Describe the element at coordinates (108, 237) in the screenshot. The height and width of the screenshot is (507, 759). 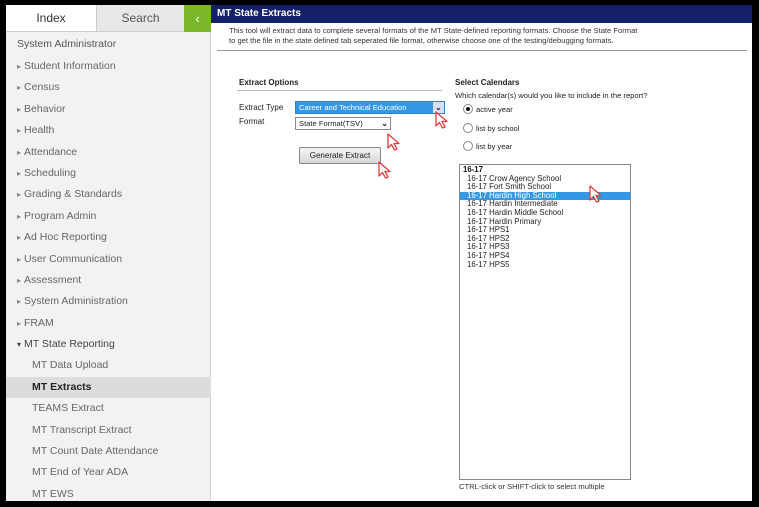
I see `sidebar-item-ad-hoc-reporting: ▸ Ad Hoc Reporting` at that location.